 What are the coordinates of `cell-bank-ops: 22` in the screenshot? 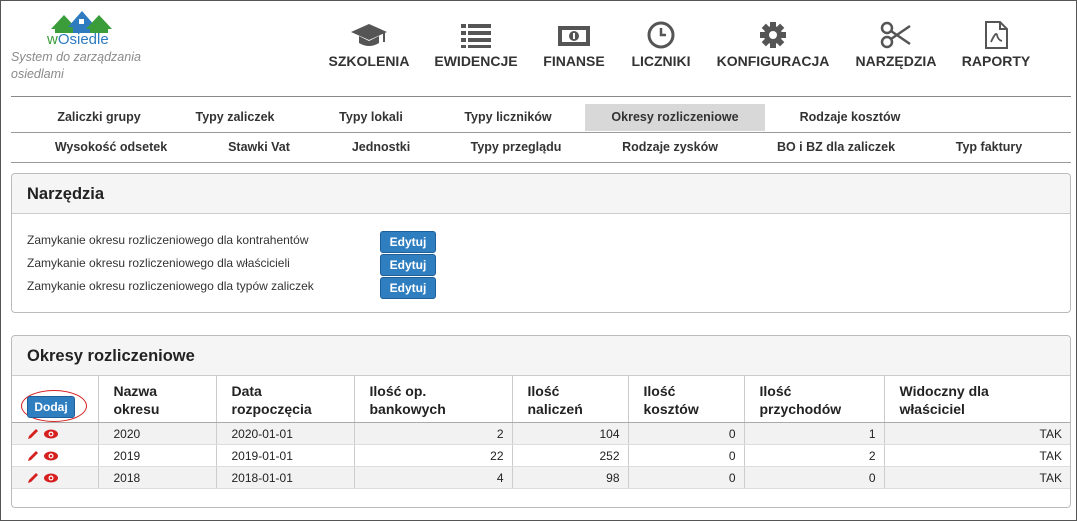 It's located at (433, 455).